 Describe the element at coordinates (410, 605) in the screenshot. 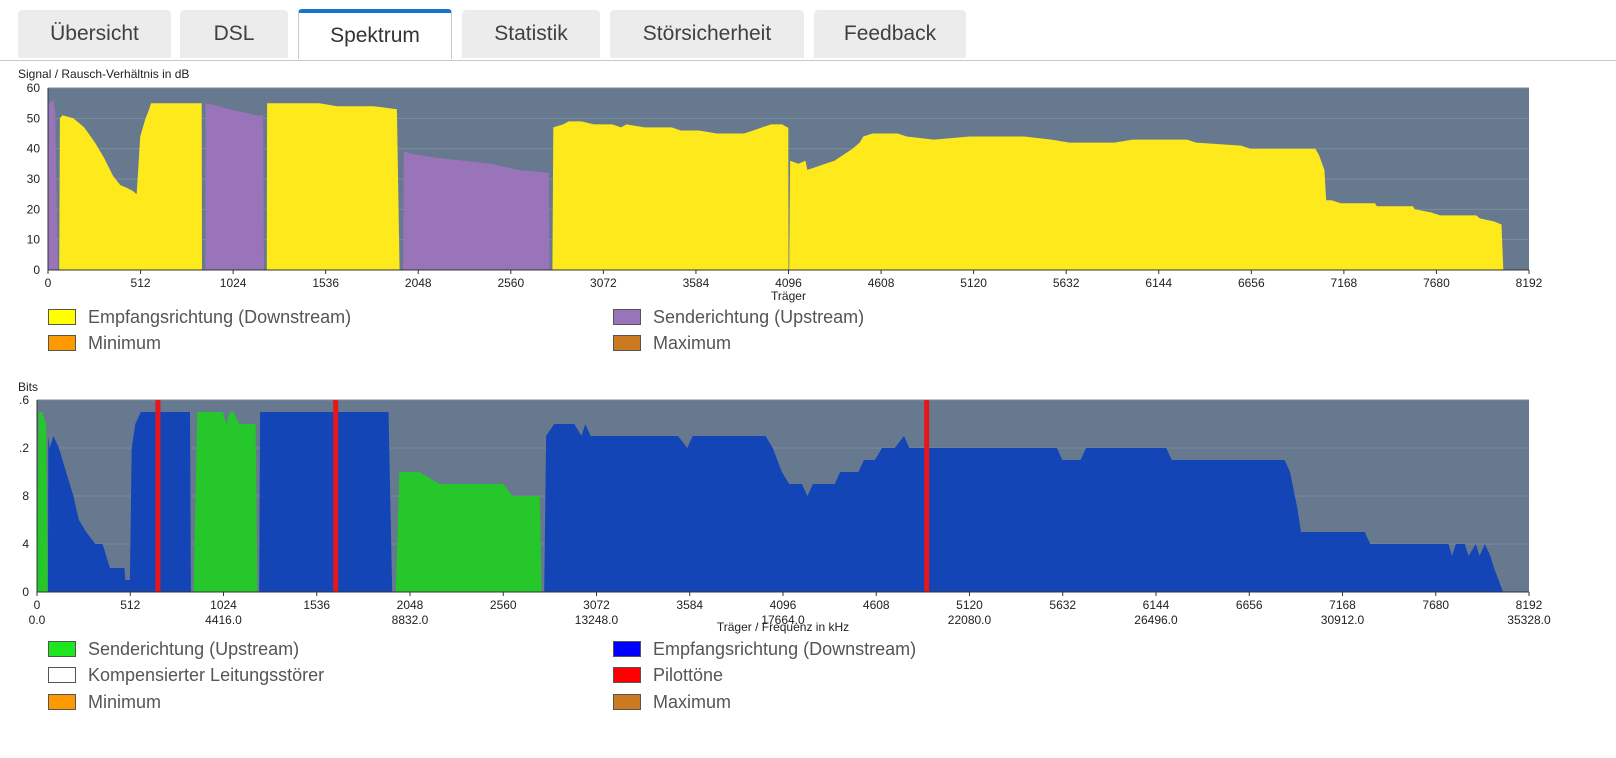

I see `x-tick-label: 2048` at that location.